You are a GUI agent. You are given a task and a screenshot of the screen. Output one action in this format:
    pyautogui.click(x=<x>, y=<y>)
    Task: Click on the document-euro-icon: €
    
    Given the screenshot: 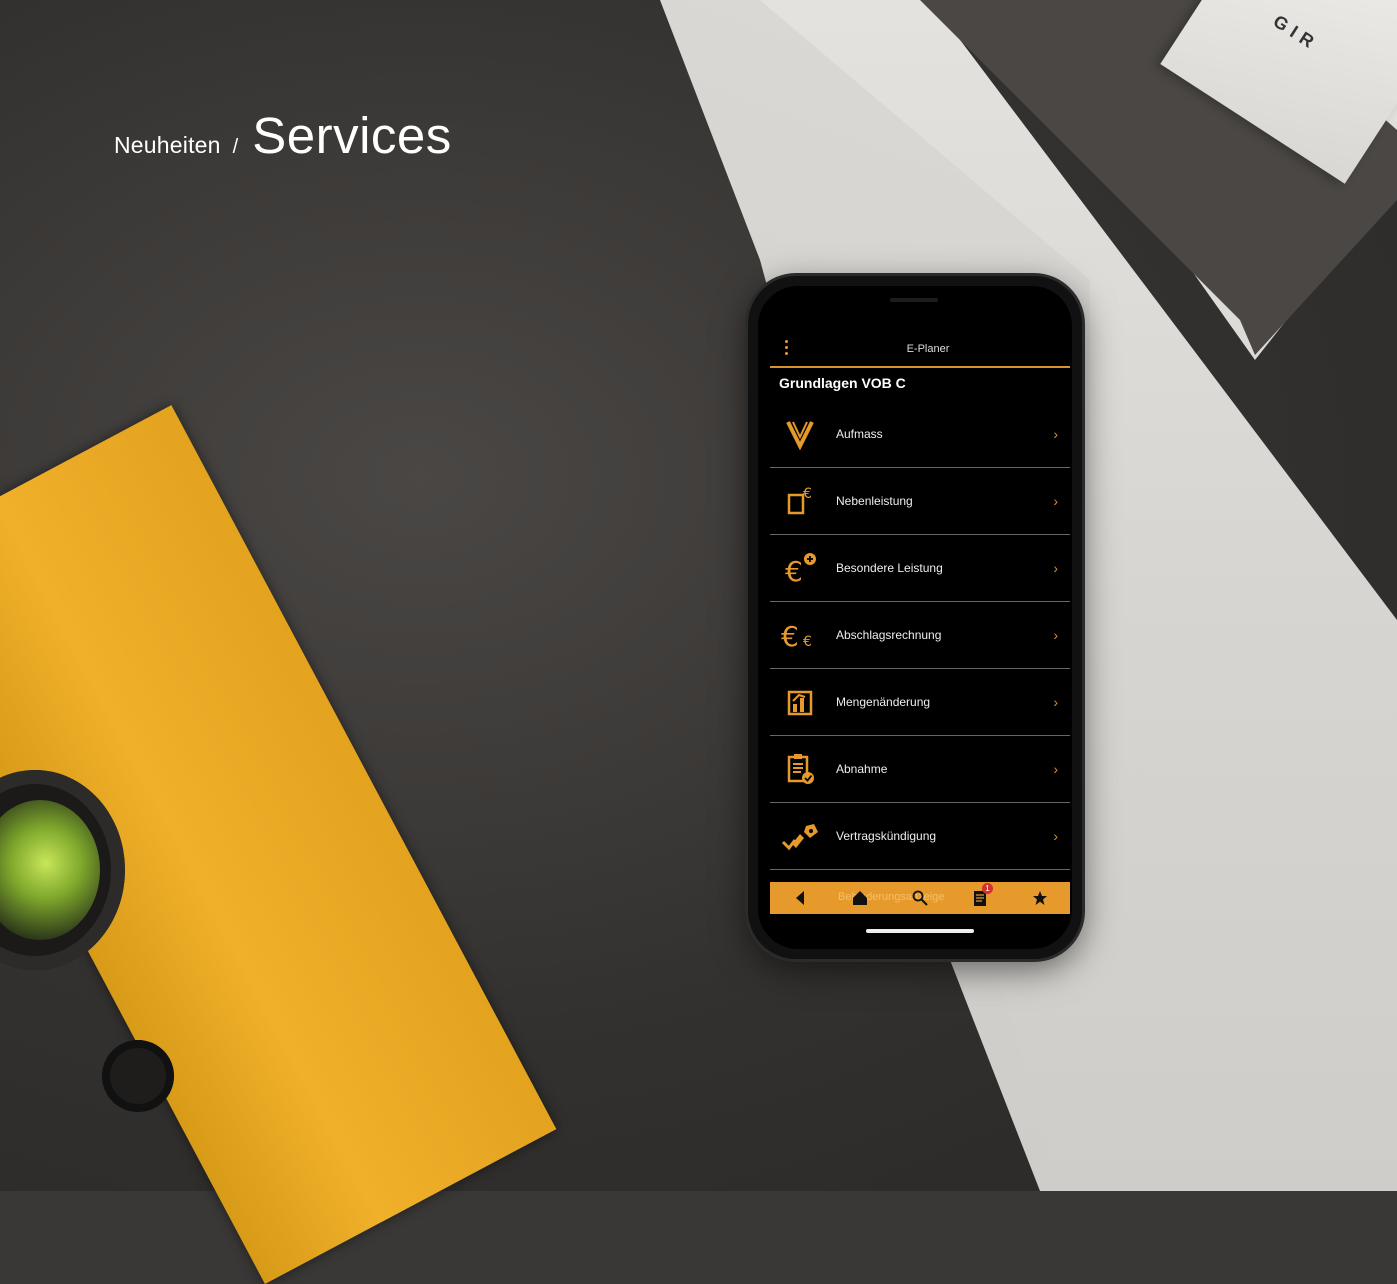 What is the action you would take?
    pyautogui.click(x=800, y=501)
    